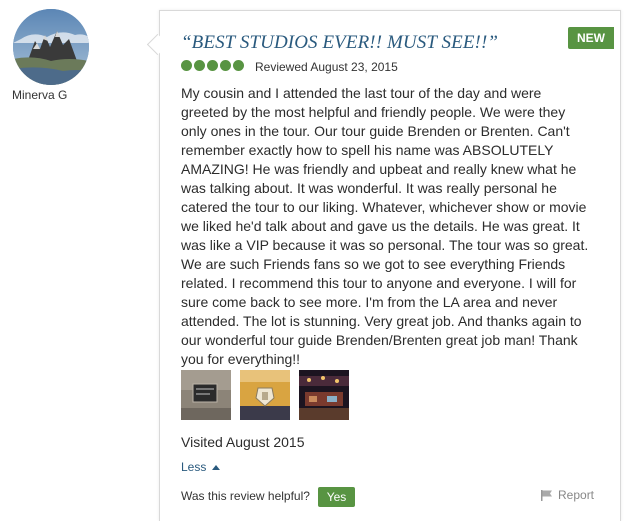  What do you see at coordinates (324, 395) in the screenshot?
I see `photo-thumbnail-stage` at bounding box center [324, 395].